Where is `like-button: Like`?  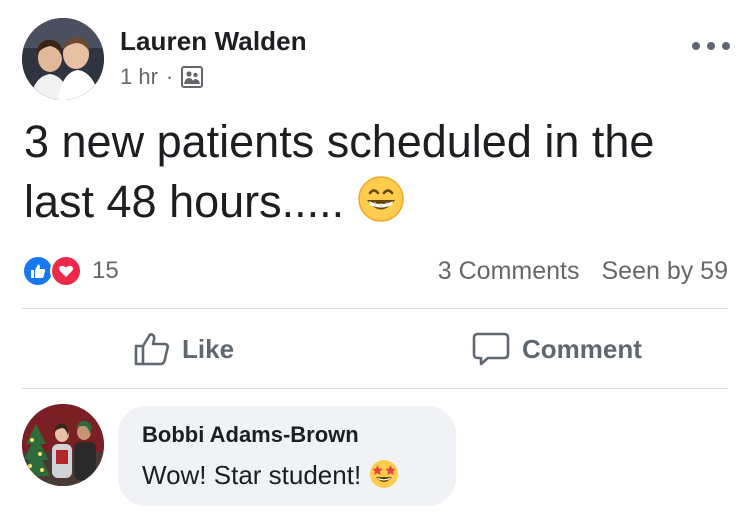
like-button: Like is located at coordinates (184, 349).